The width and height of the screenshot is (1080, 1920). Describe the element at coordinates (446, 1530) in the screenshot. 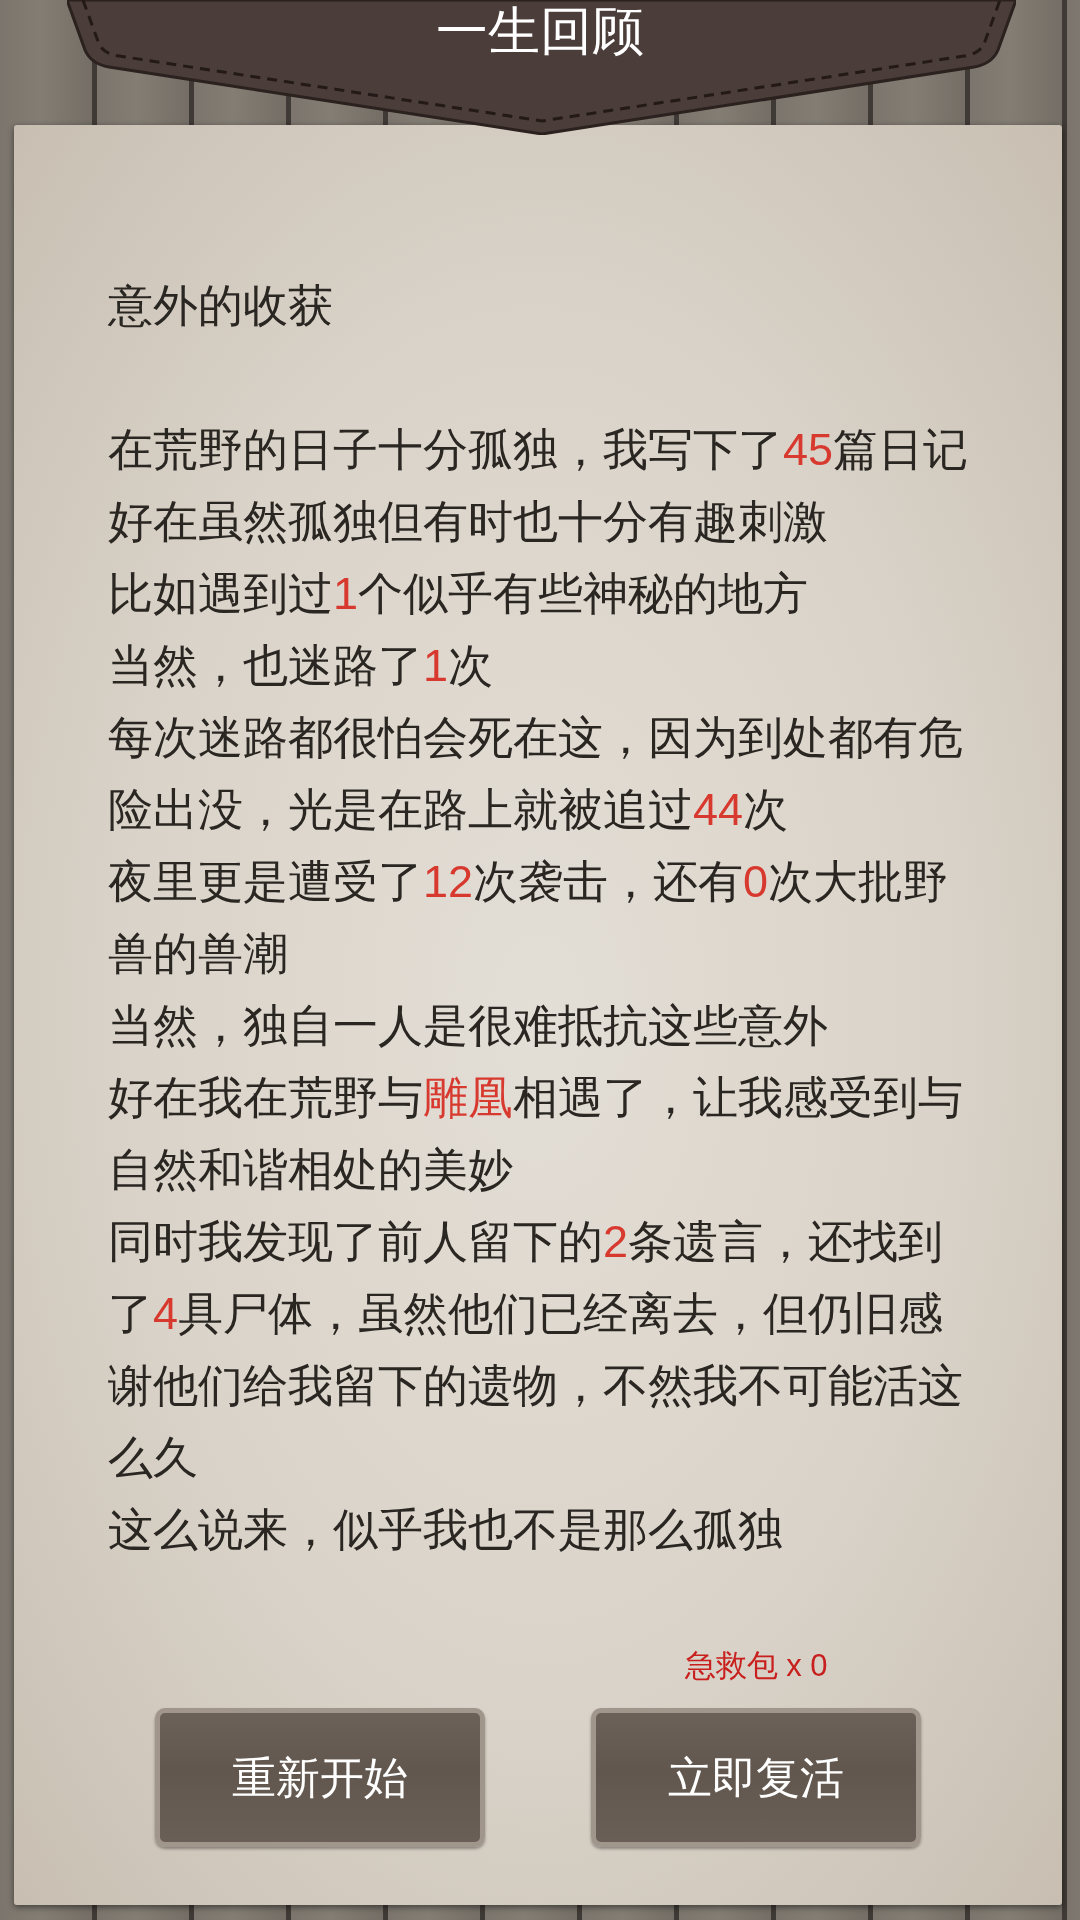

I see `story-paragraph: 这么说来，似乎我也不是那么孤独` at that location.